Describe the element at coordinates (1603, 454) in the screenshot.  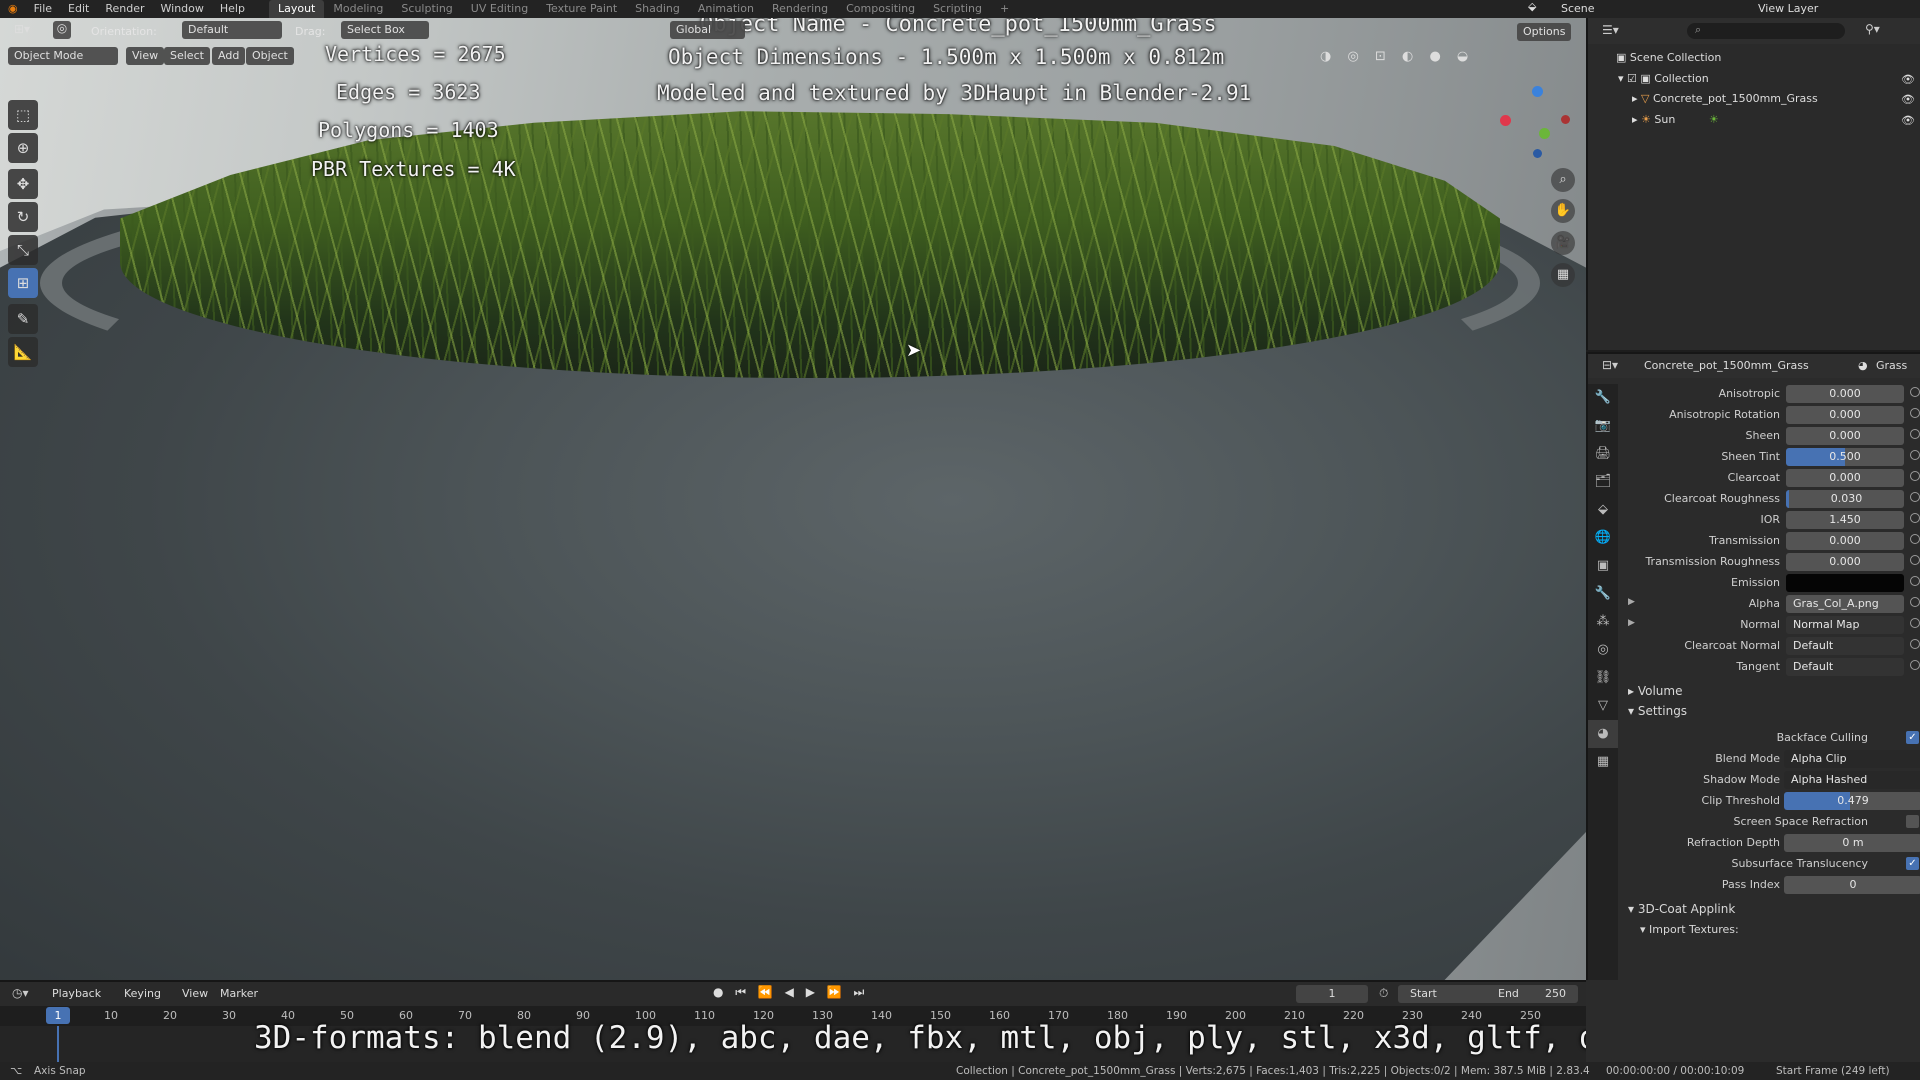
I see `output-tab-icon: 🖨` at that location.